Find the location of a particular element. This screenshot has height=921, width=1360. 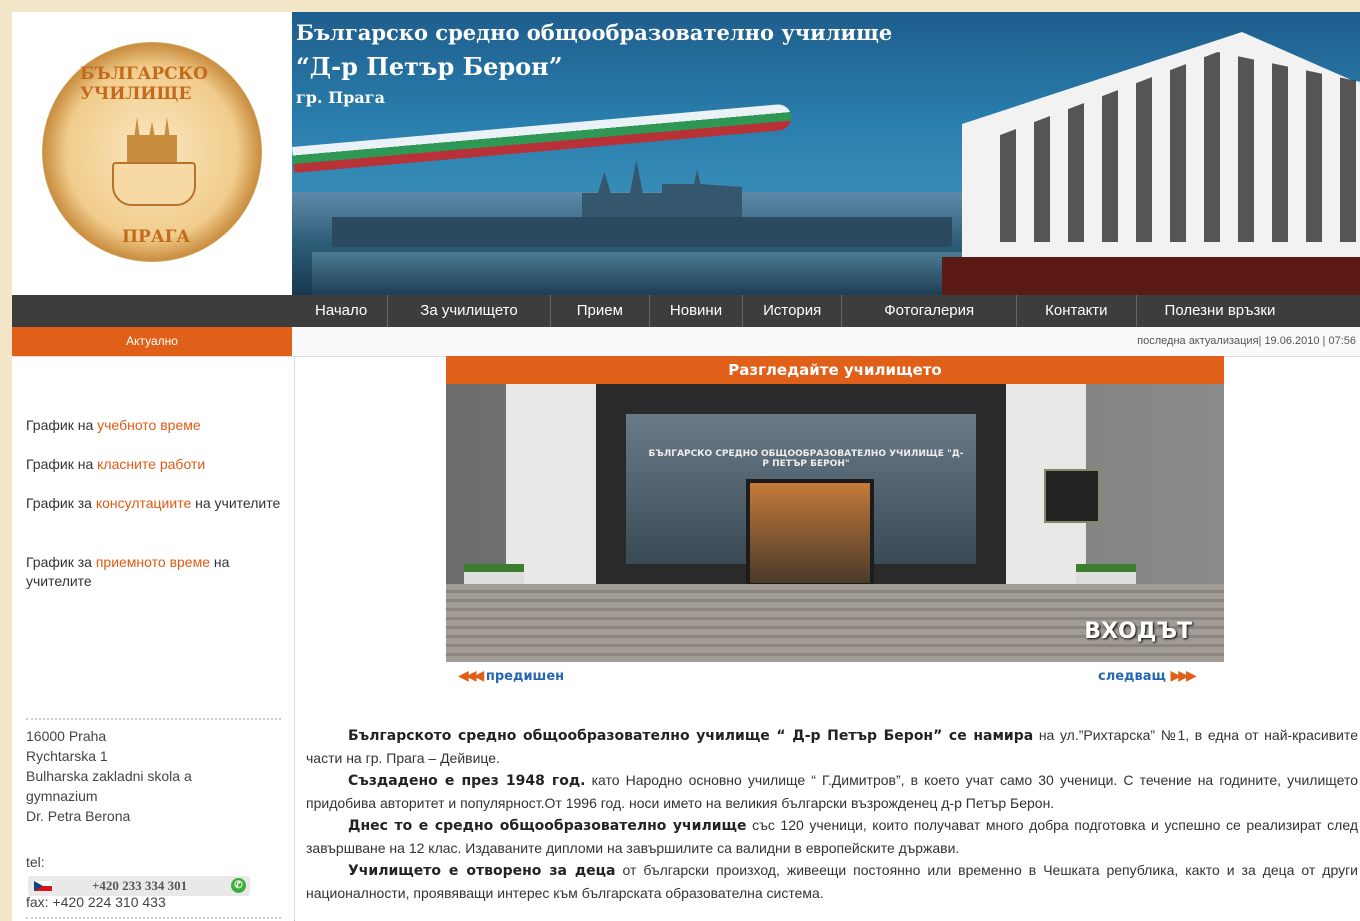

nav-contacts: Контакти is located at coordinates (1077, 311).